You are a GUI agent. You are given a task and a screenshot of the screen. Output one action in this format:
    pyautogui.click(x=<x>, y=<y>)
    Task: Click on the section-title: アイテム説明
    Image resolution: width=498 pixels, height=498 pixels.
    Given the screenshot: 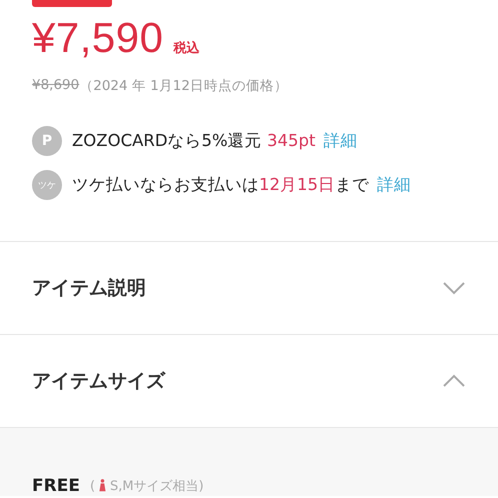 What is the action you would take?
    pyautogui.click(x=89, y=288)
    